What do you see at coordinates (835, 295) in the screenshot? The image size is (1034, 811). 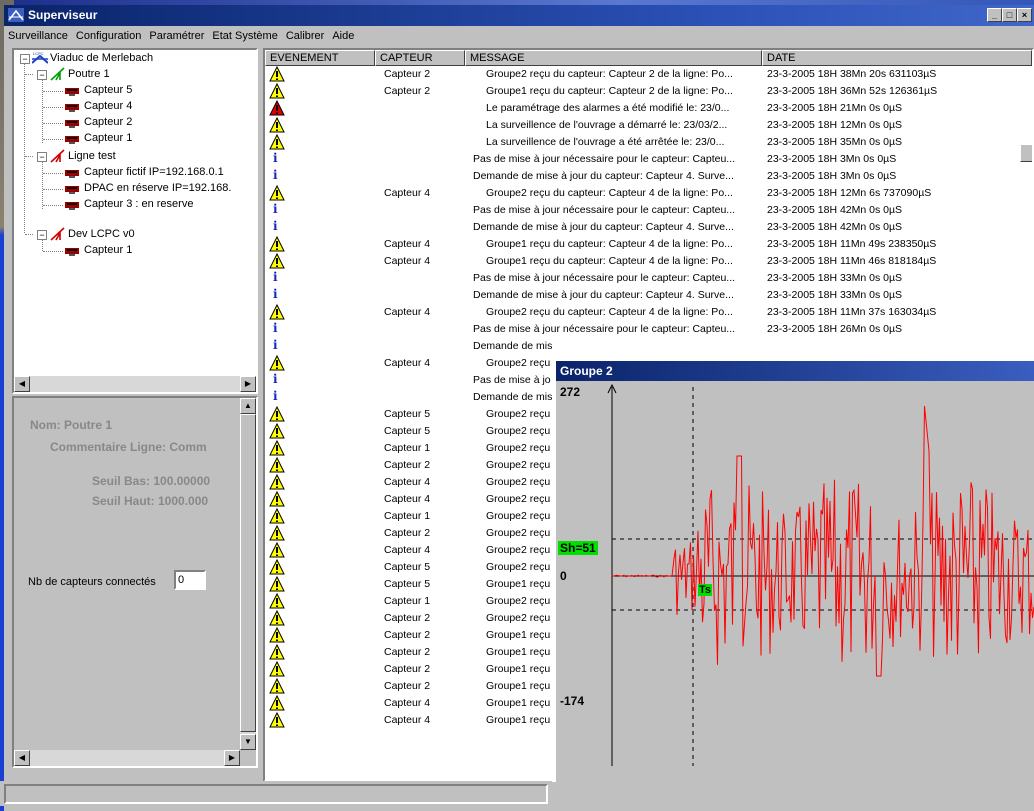 I see `date-cell: 23-3-2005 18H 33Mn 0s 0µS` at bounding box center [835, 295].